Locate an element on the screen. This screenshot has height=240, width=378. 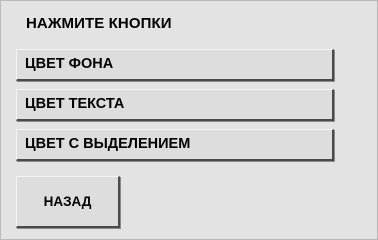
back-button: НАЗАД is located at coordinates (68, 202).